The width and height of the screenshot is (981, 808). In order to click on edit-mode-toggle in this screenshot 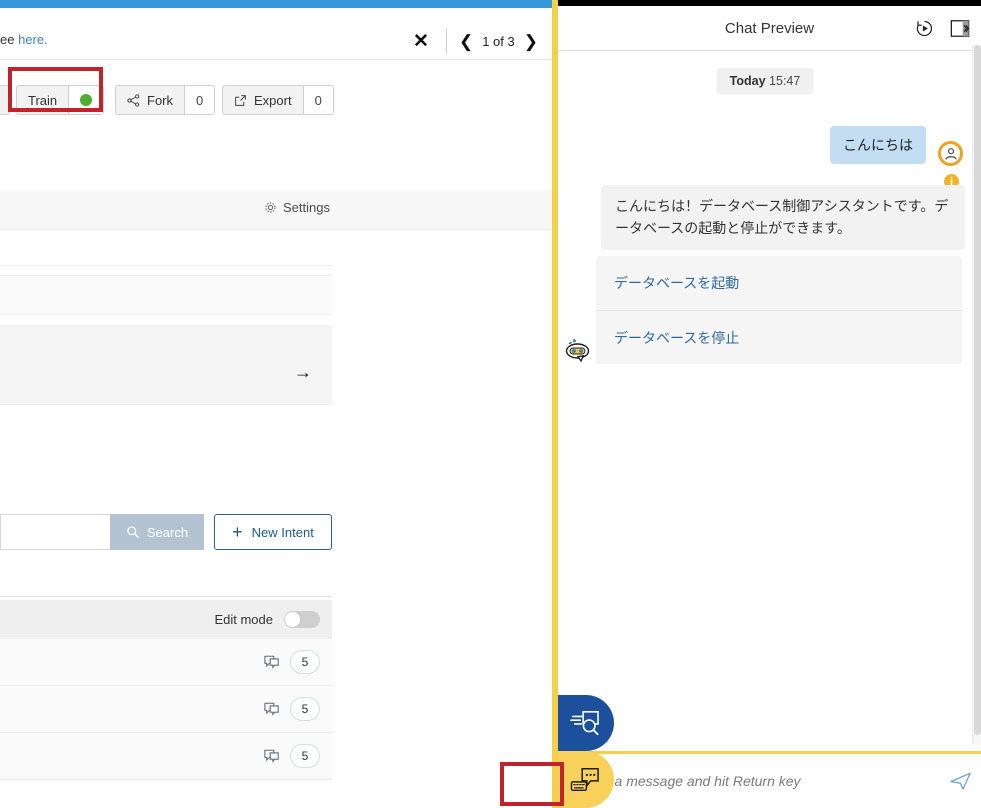, I will do `click(302, 619)`.